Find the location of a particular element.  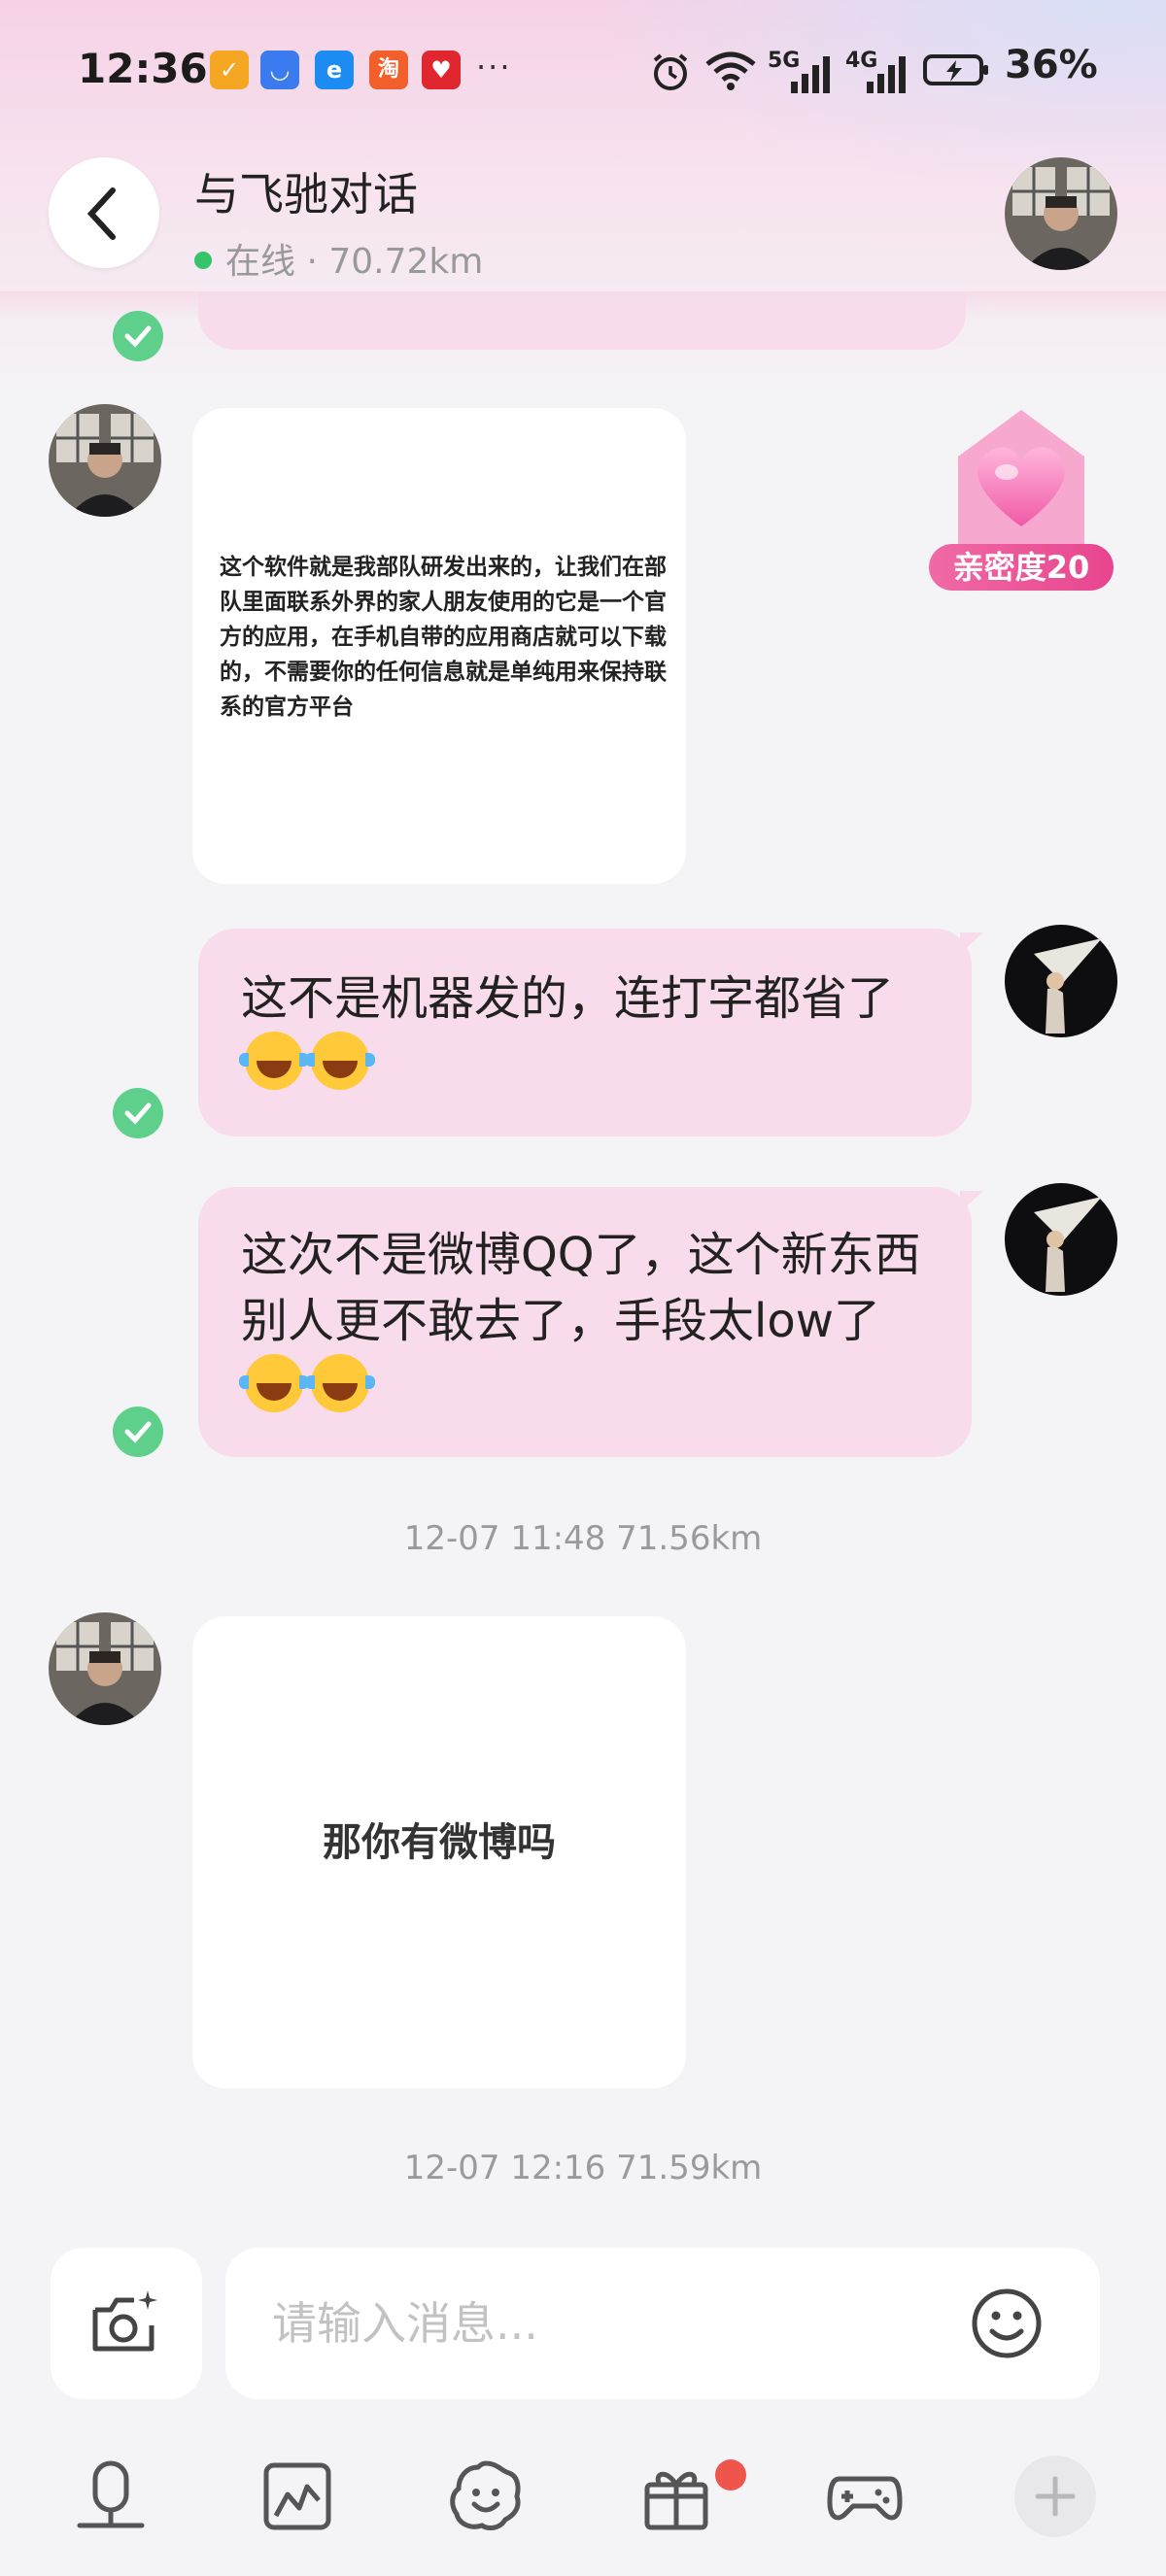

sent-message-bubble: 这次不是微博QQ了，这个新东西别人更不敢去了，手段太low了 is located at coordinates (590, 1322).